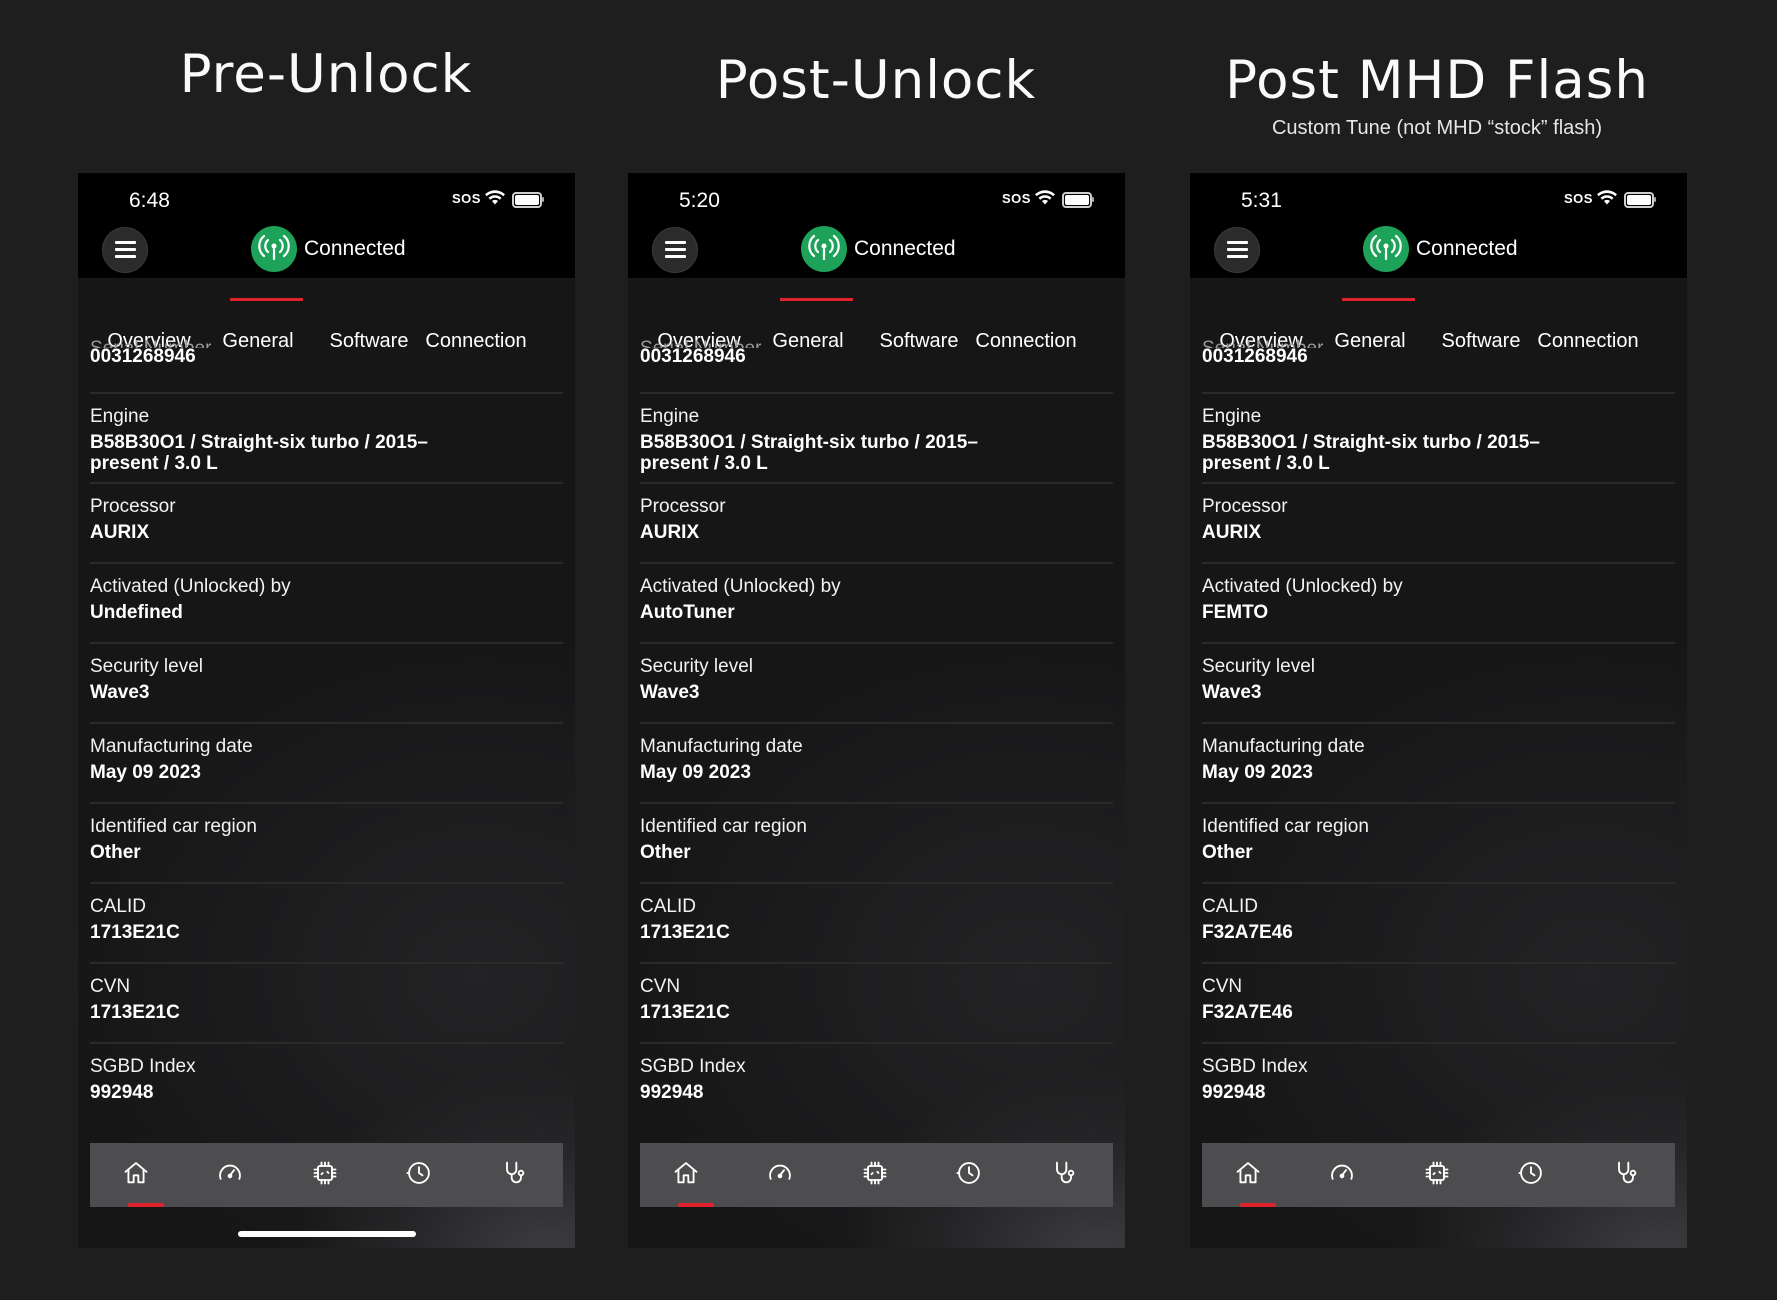 This screenshot has width=1777, height=1300. What do you see at coordinates (685, 1012) in the screenshot?
I see `detail-value: 1713E21C` at bounding box center [685, 1012].